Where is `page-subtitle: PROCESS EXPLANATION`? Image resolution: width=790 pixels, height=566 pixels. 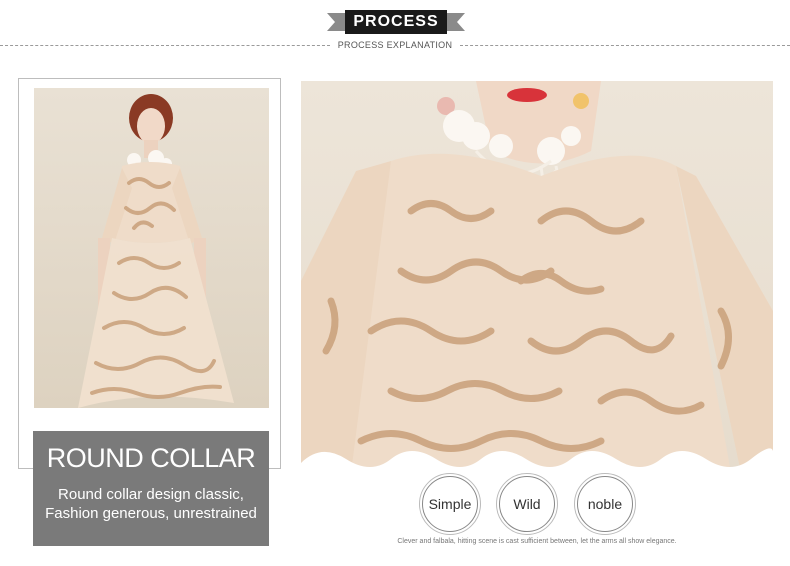 page-subtitle: PROCESS EXPLANATION is located at coordinates (395, 45).